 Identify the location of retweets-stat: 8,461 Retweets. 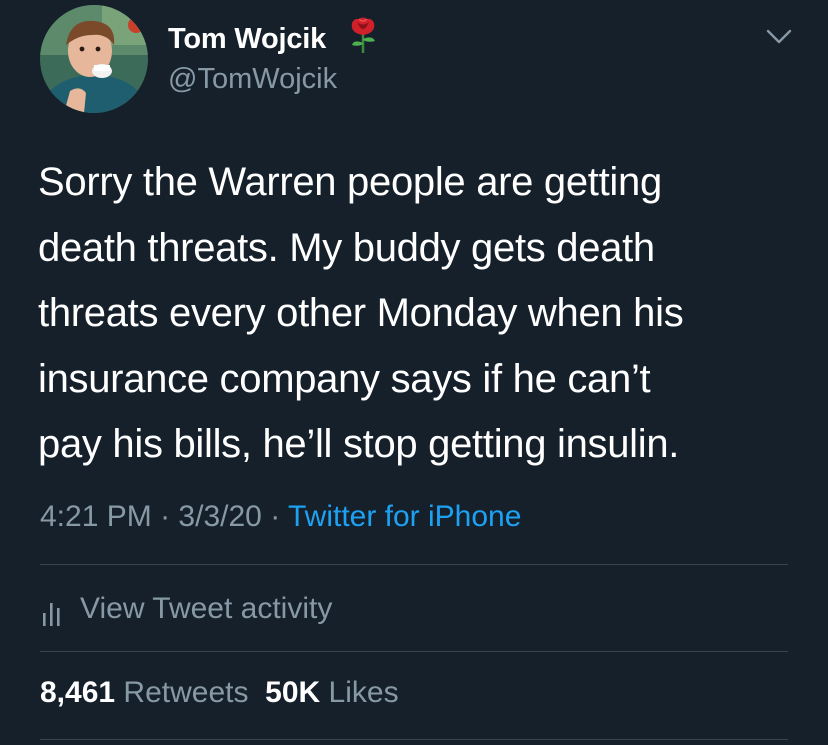
(144, 692).